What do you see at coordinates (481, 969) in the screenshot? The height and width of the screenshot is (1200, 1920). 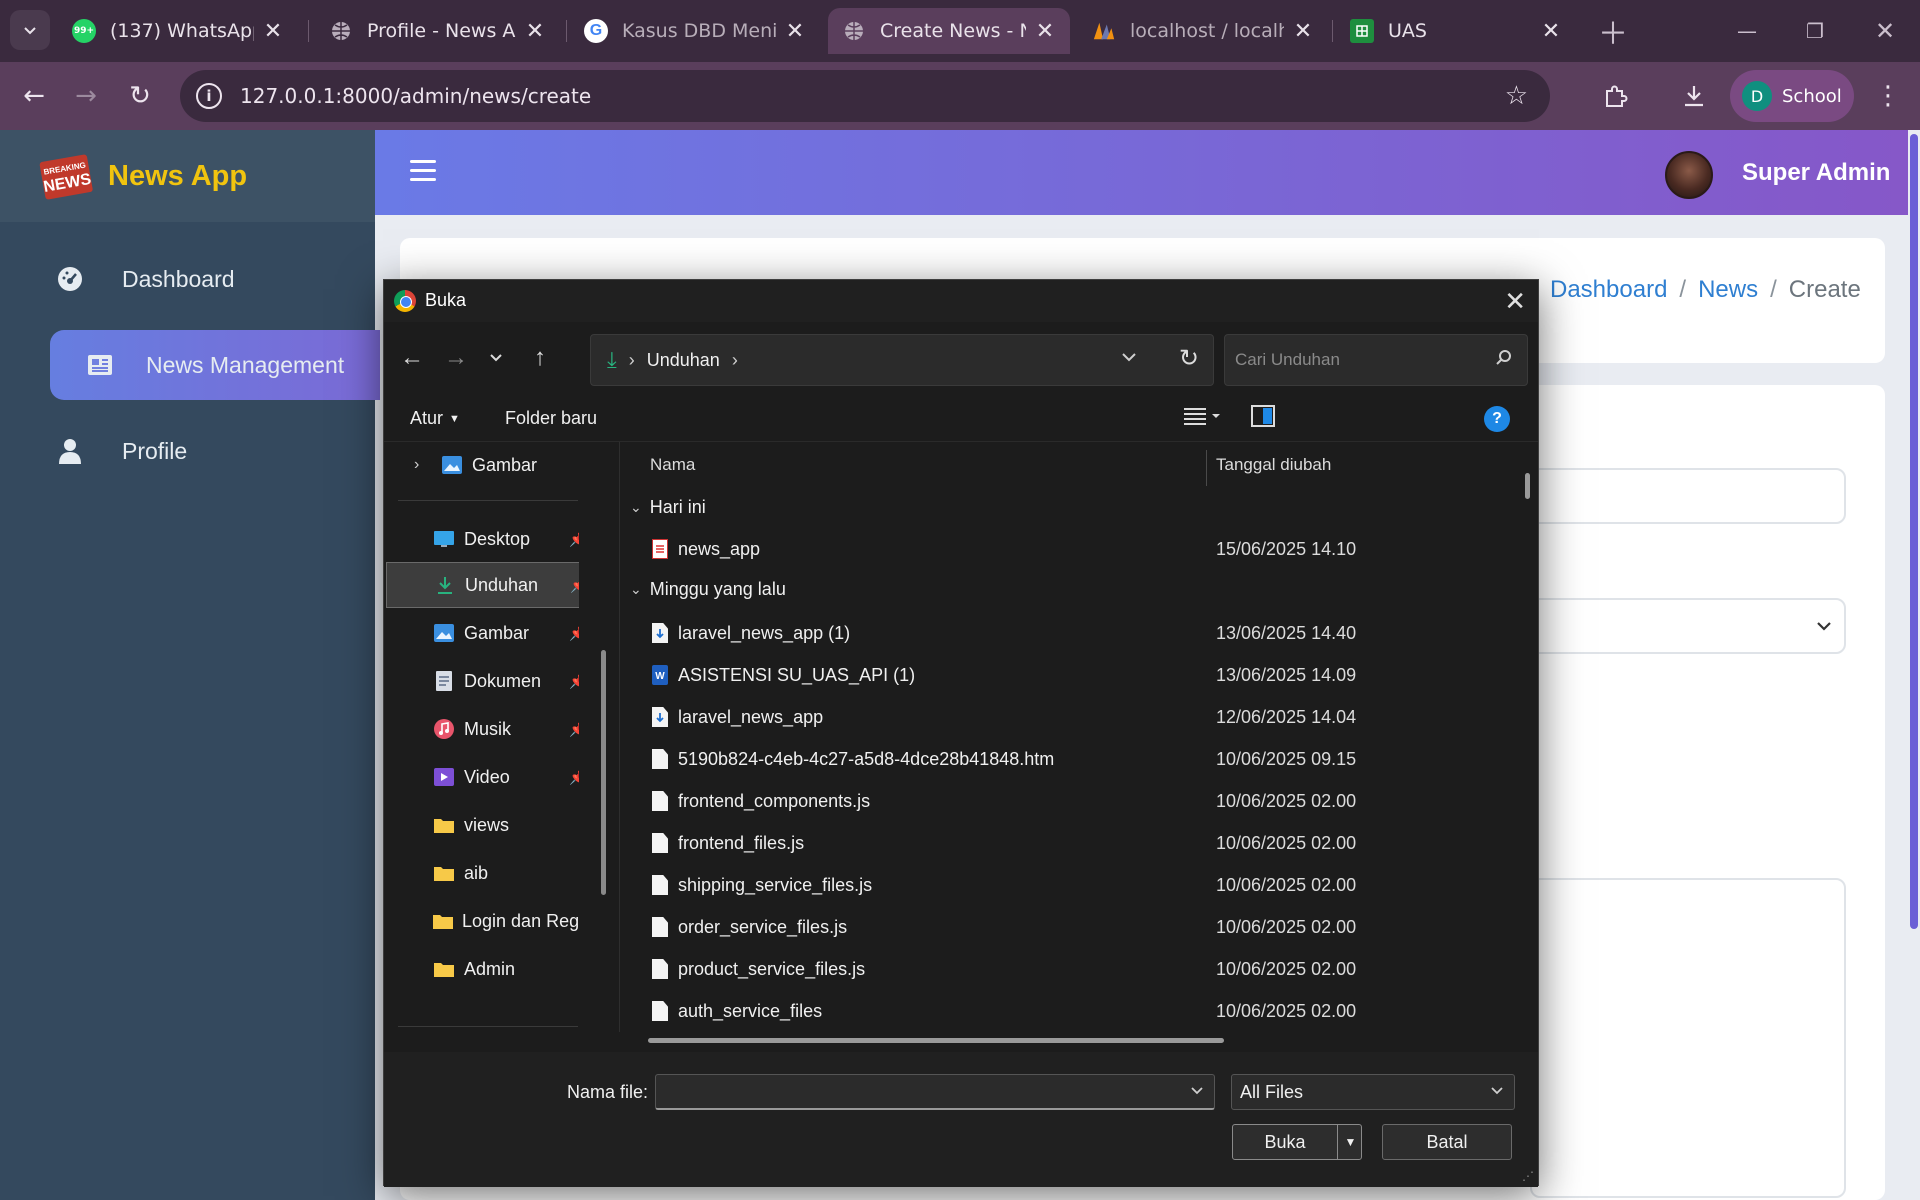 I see `nav-item-admin: Admin` at bounding box center [481, 969].